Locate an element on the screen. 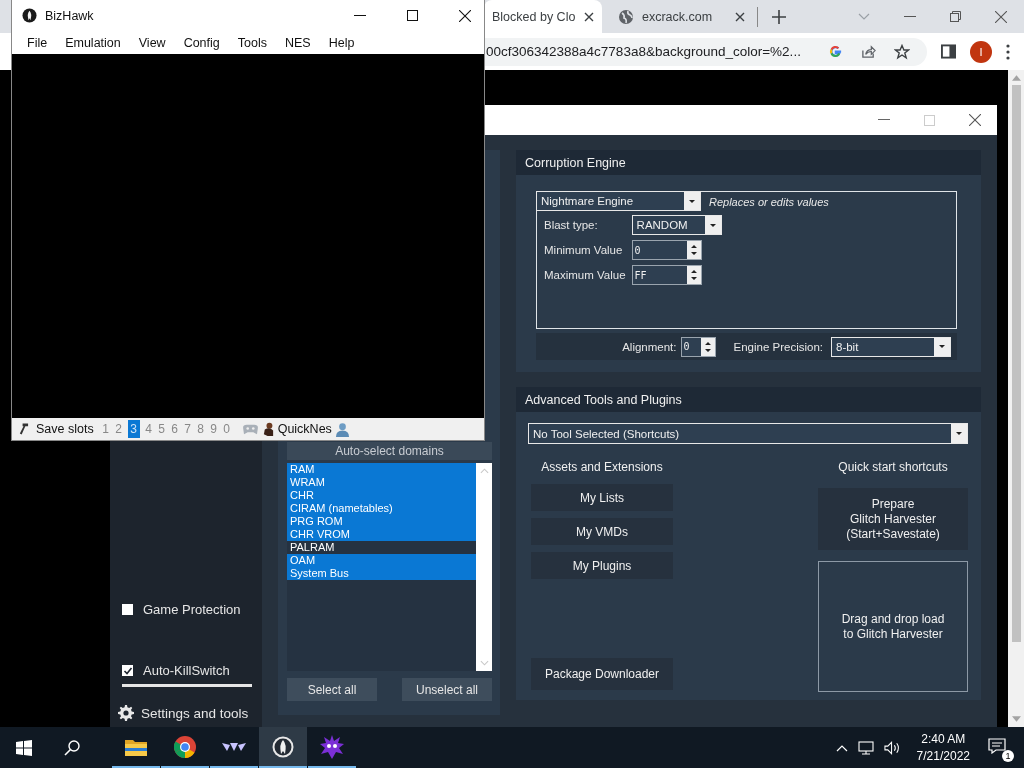 This screenshot has height=768, width=1024. domain-item: System Bus is located at coordinates (381, 573).